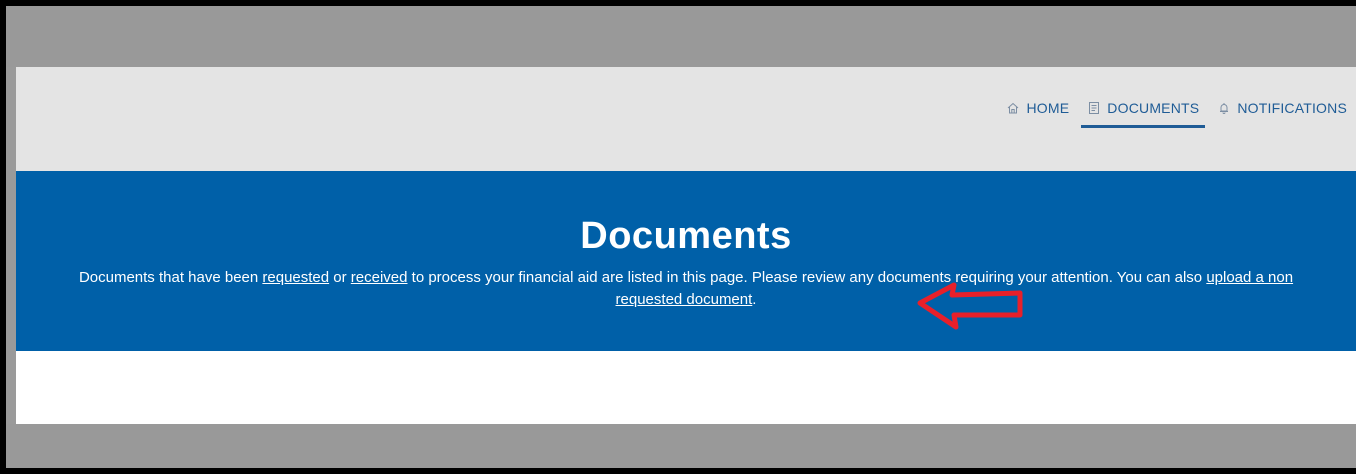 This screenshot has height=474, width=1356. I want to click on nav-item-notifications: NOTIFICATIONS, so click(1282, 108).